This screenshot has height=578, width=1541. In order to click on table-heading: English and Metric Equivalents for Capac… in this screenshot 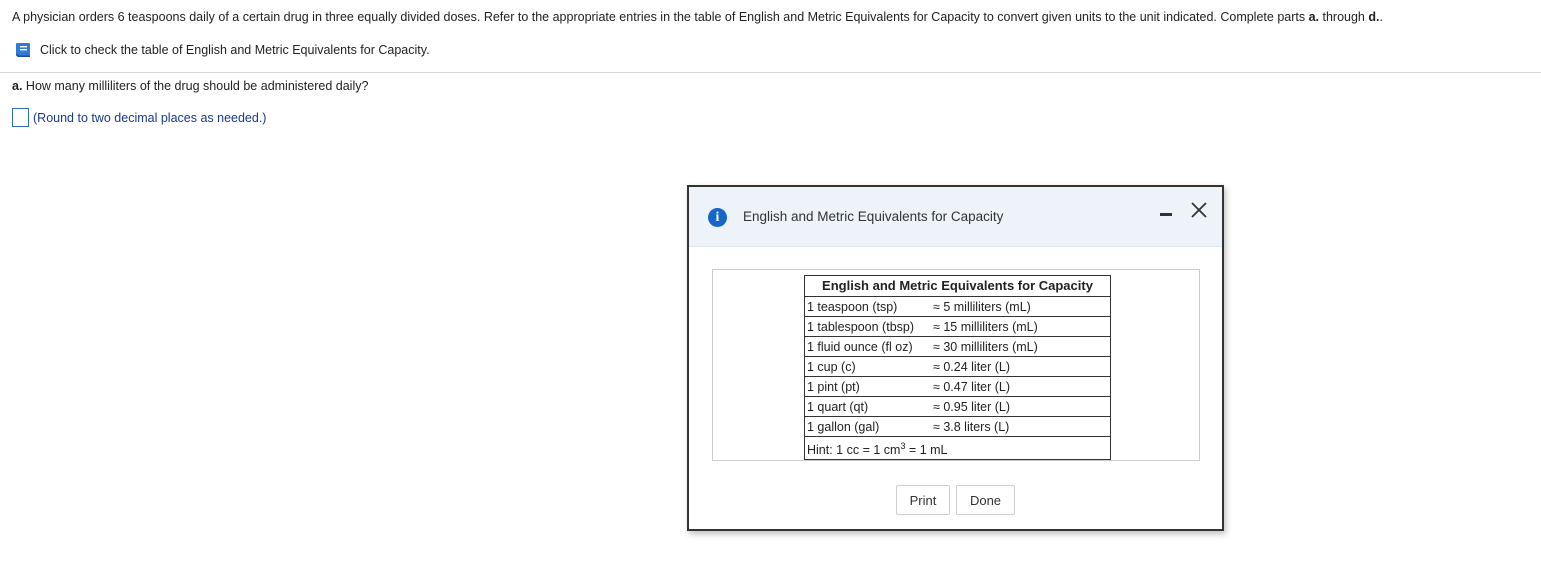, I will do `click(957, 286)`.